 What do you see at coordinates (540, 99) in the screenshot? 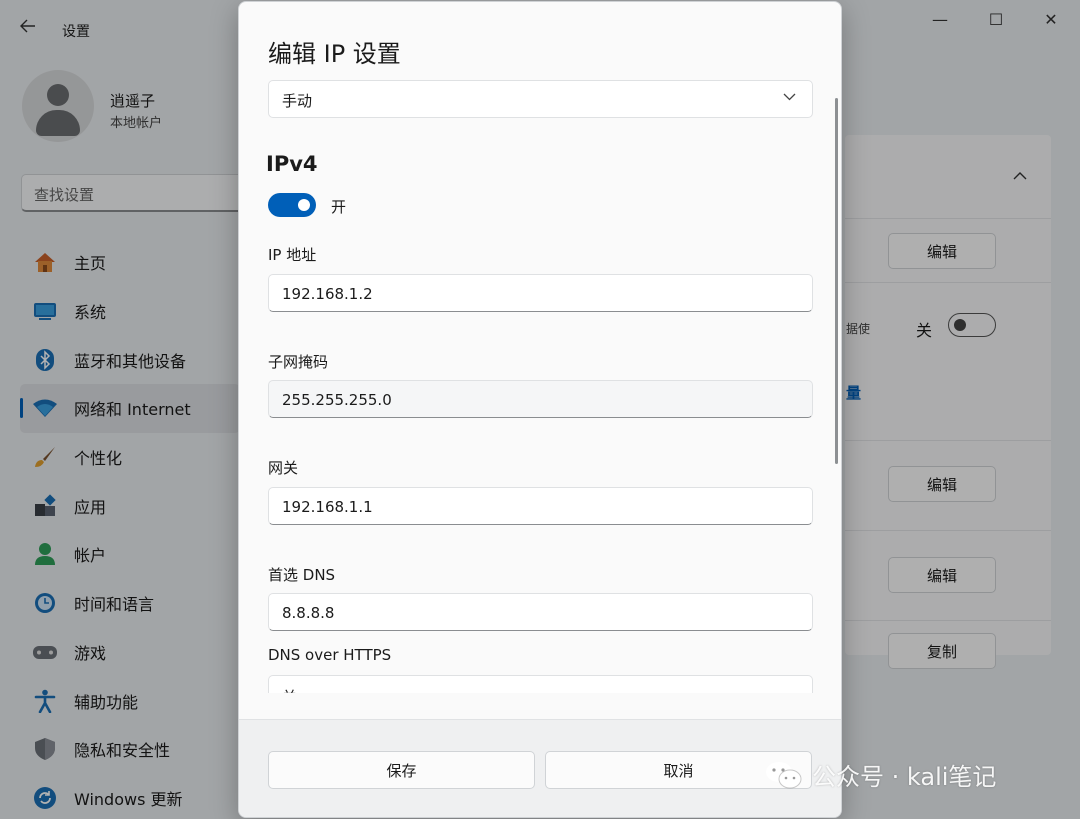
I see `ip-mode-select: 手动` at bounding box center [540, 99].